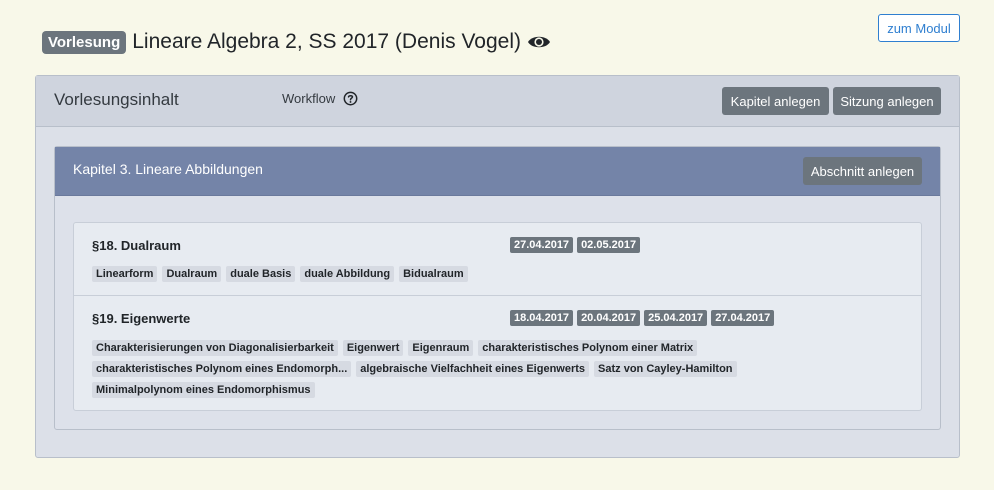  Describe the element at coordinates (261, 274) in the screenshot. I see `tag: duale Basis` at that location.